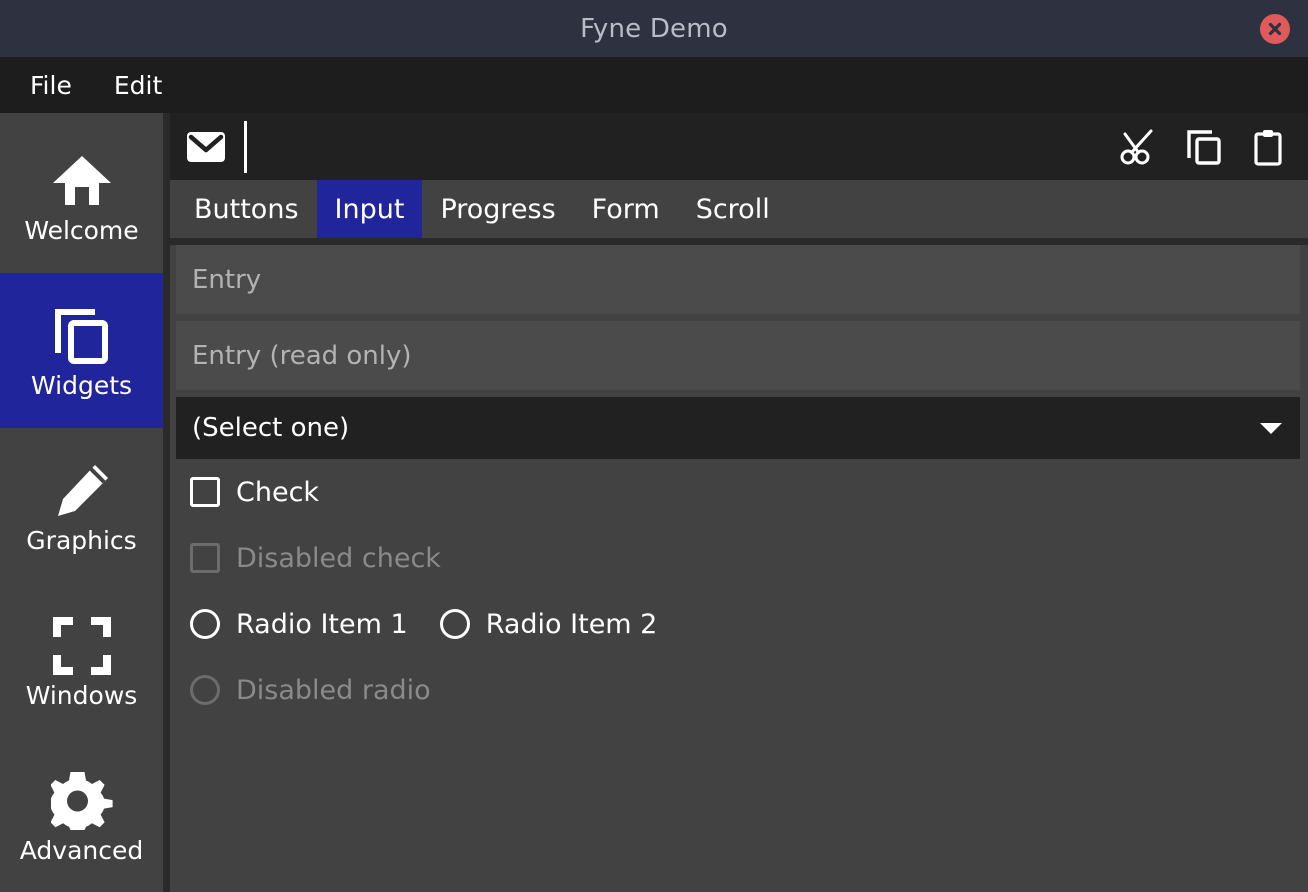 The image size is (1308, 892). I want to click on mail-icon, so click(206, 146).